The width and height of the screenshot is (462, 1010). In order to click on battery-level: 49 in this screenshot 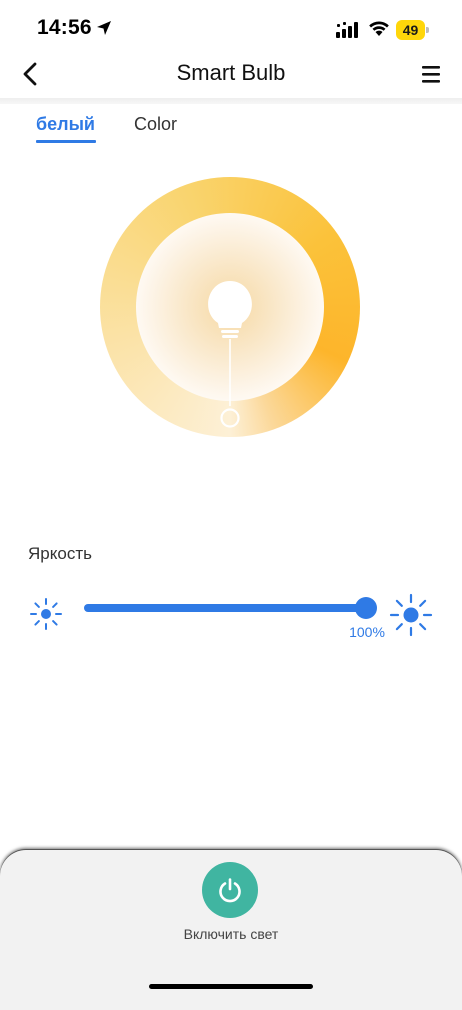, I will do `click(410, 30)`.